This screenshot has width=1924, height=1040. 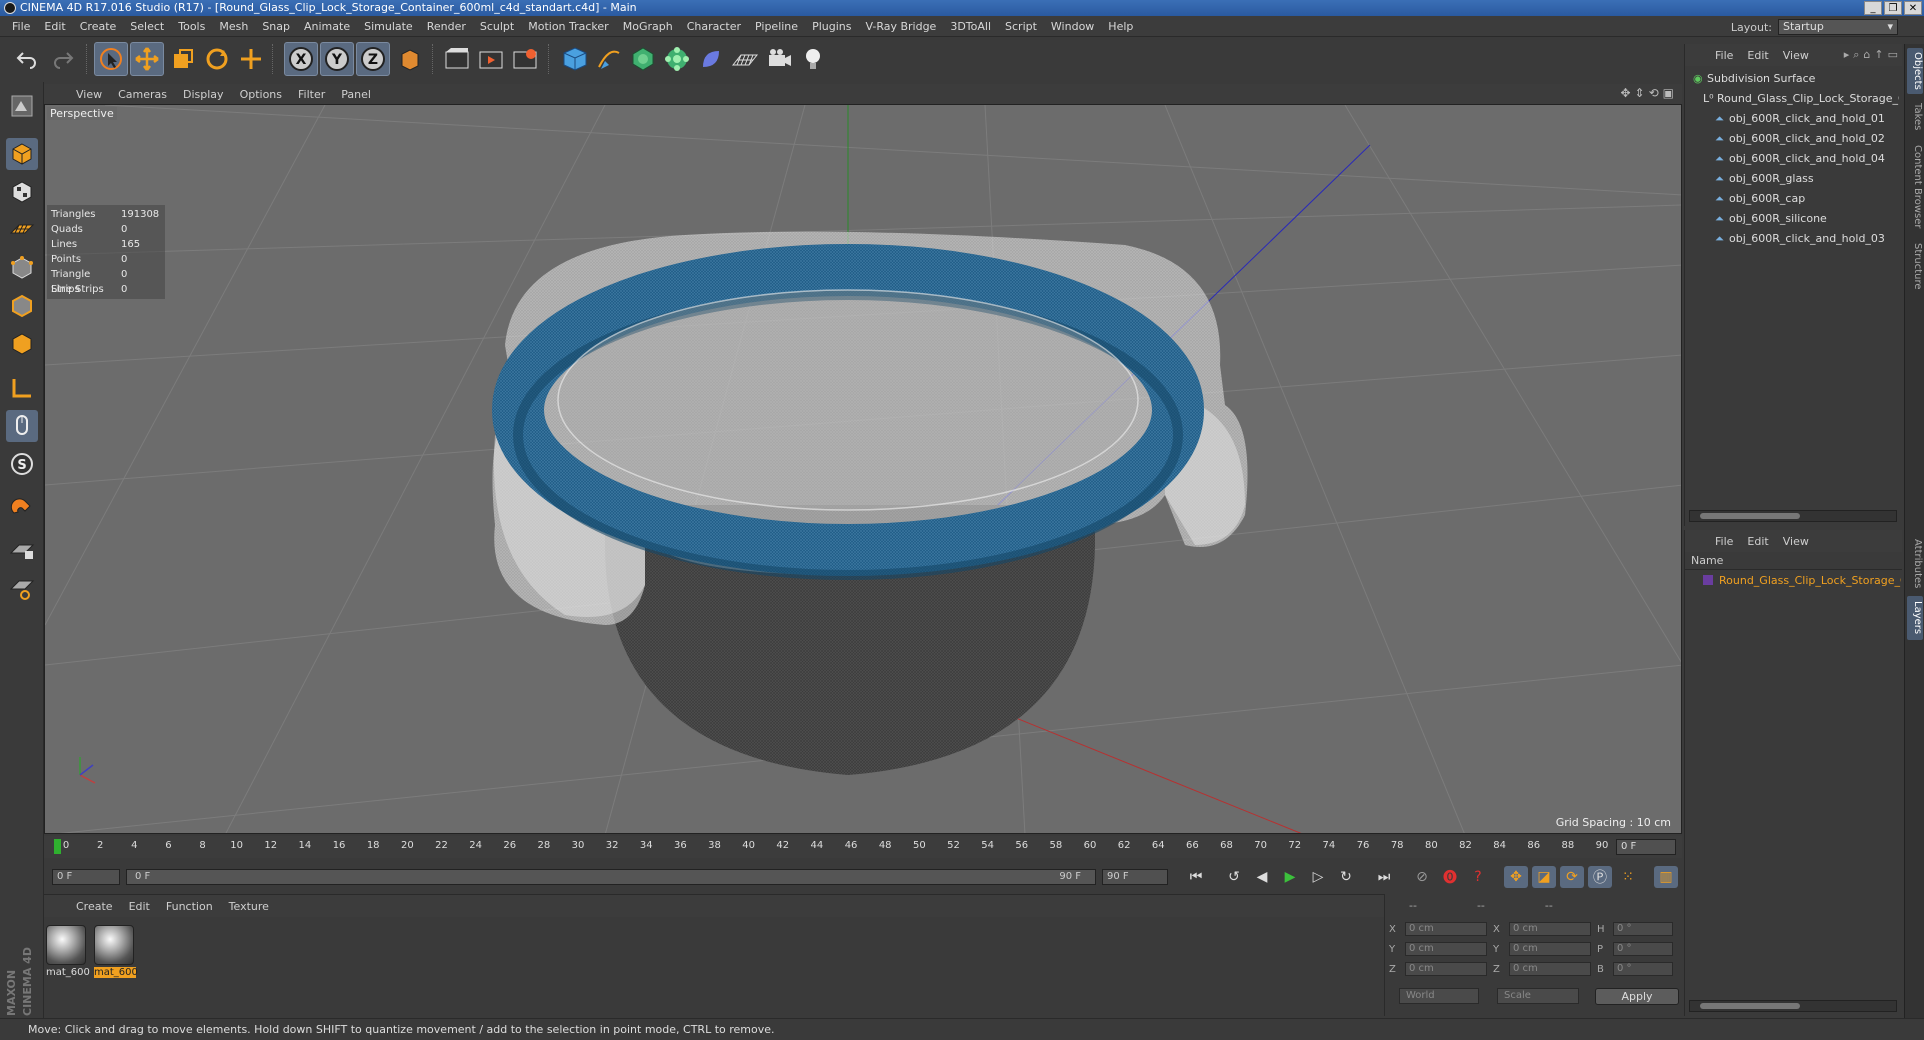 What do you see at coordinates (22, 26) in the screenshot?
I see `menu-file: File` at bounding box center [22, 26].